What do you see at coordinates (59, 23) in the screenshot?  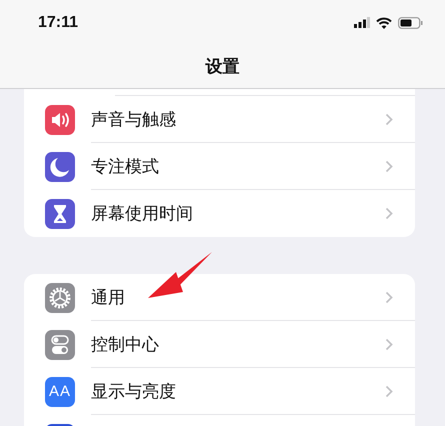 I see `status-time: 17:11` at bounding box center [59, 23].